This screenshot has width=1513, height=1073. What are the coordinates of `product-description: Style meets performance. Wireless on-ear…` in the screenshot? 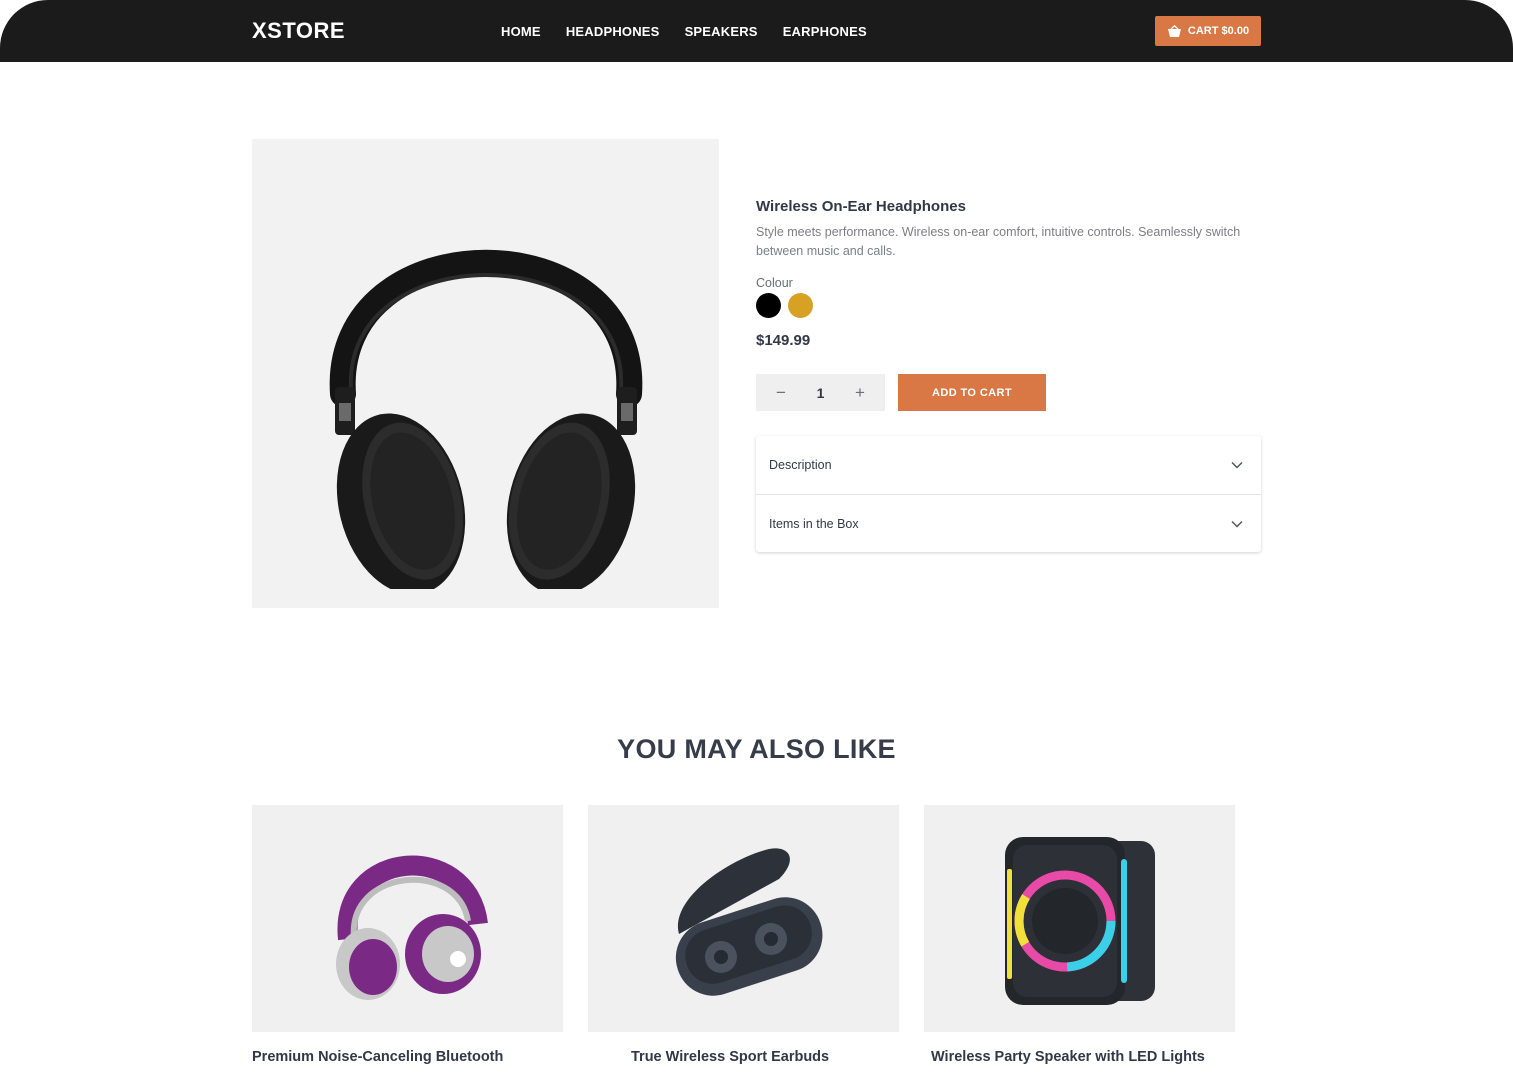 It's located at (998, 241).